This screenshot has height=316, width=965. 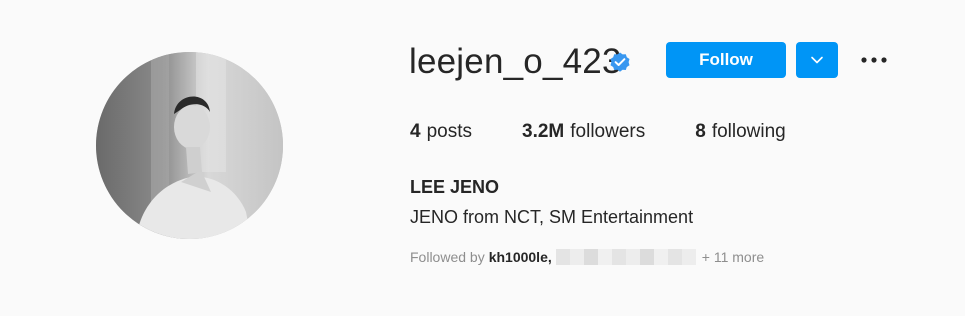 I want to click on chevron-down-icon, so click(x=817, y=60).